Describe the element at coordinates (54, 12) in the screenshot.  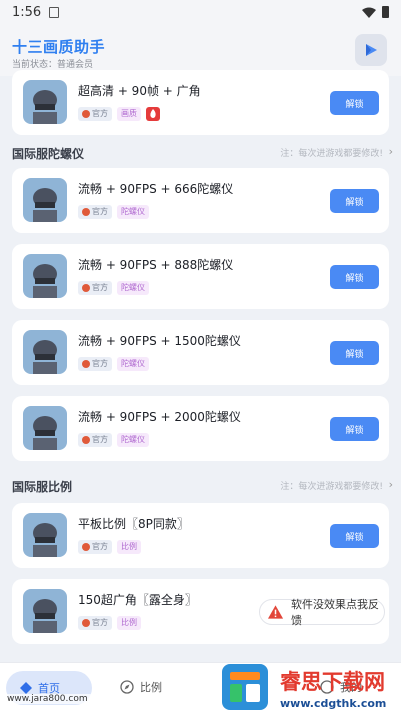
I see `sim-icon` at that location.